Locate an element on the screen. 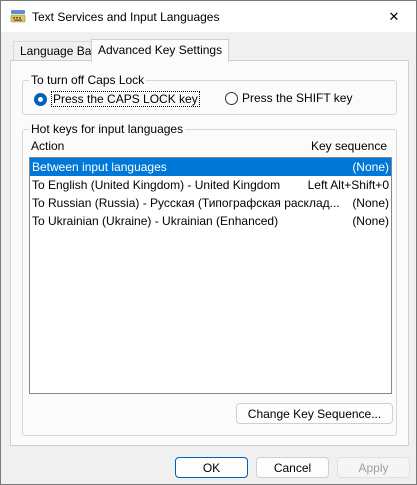  radio-shift-label: Press the SHIFT key is located at coordinates (297, 98).